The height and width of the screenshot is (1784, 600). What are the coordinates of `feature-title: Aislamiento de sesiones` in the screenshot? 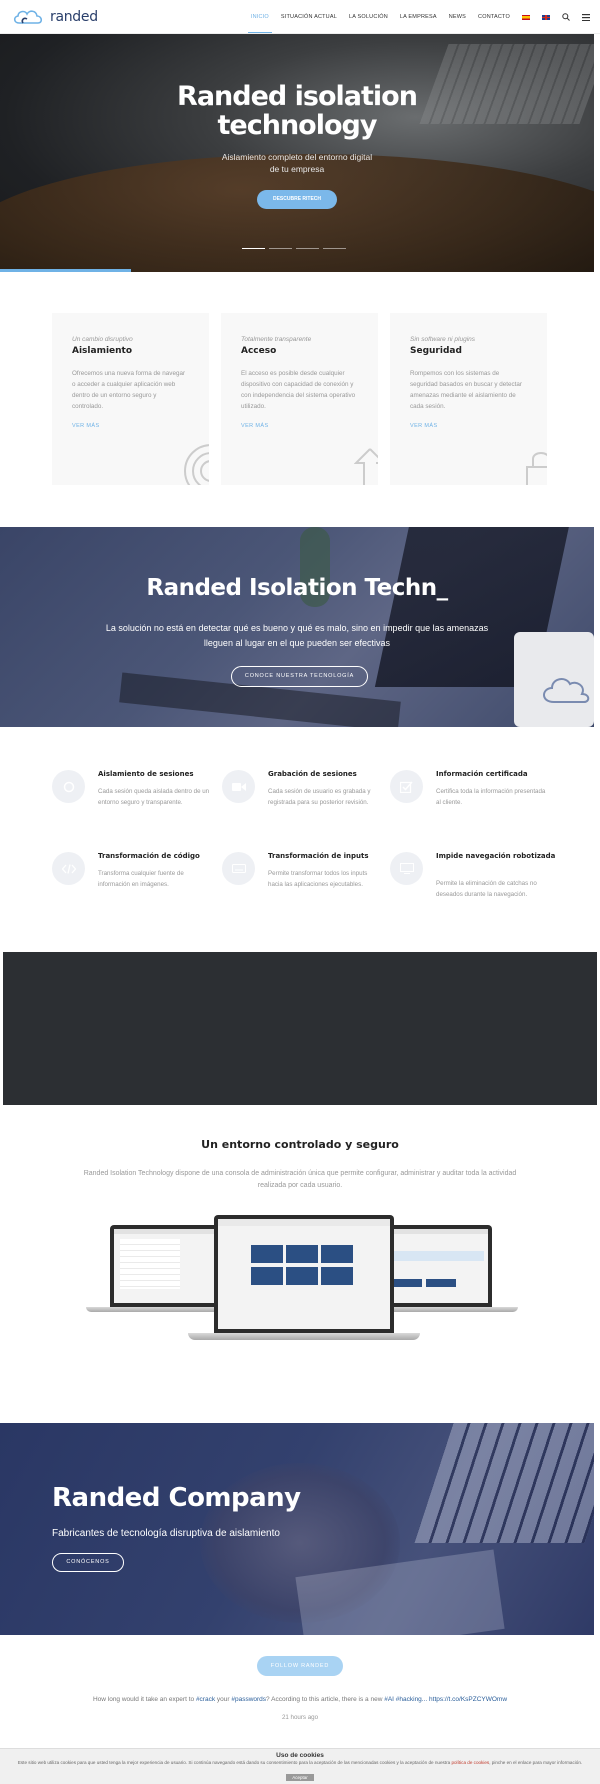 It's located at (146, 774).